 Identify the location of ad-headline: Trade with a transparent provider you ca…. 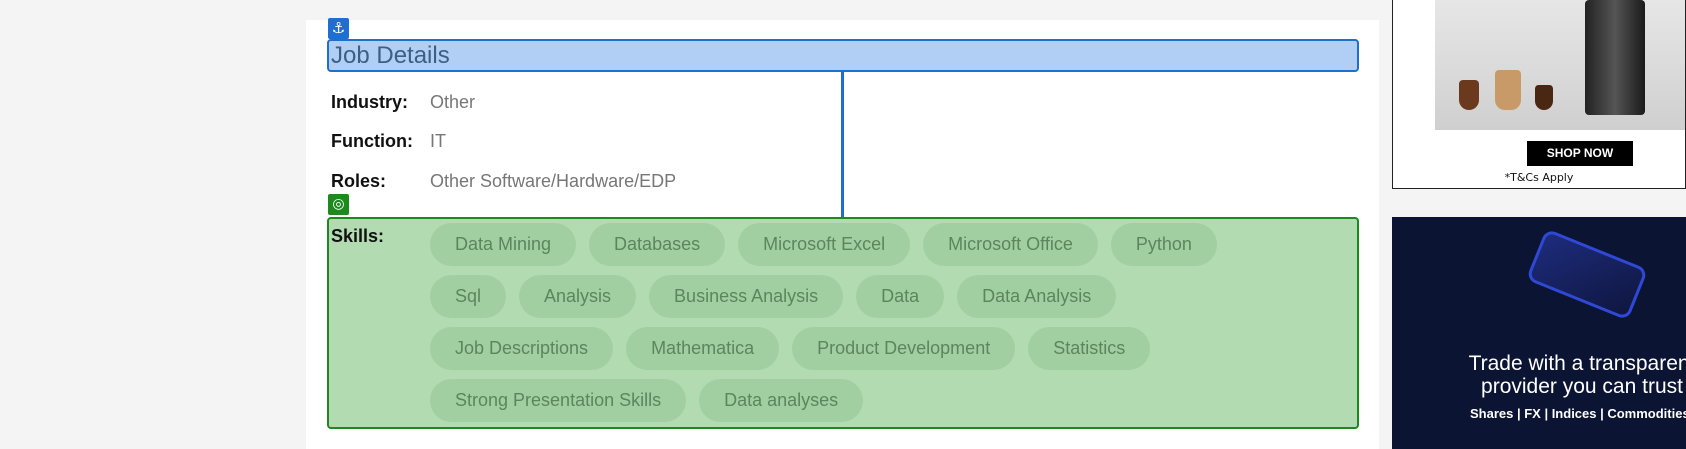
(1574, 375).